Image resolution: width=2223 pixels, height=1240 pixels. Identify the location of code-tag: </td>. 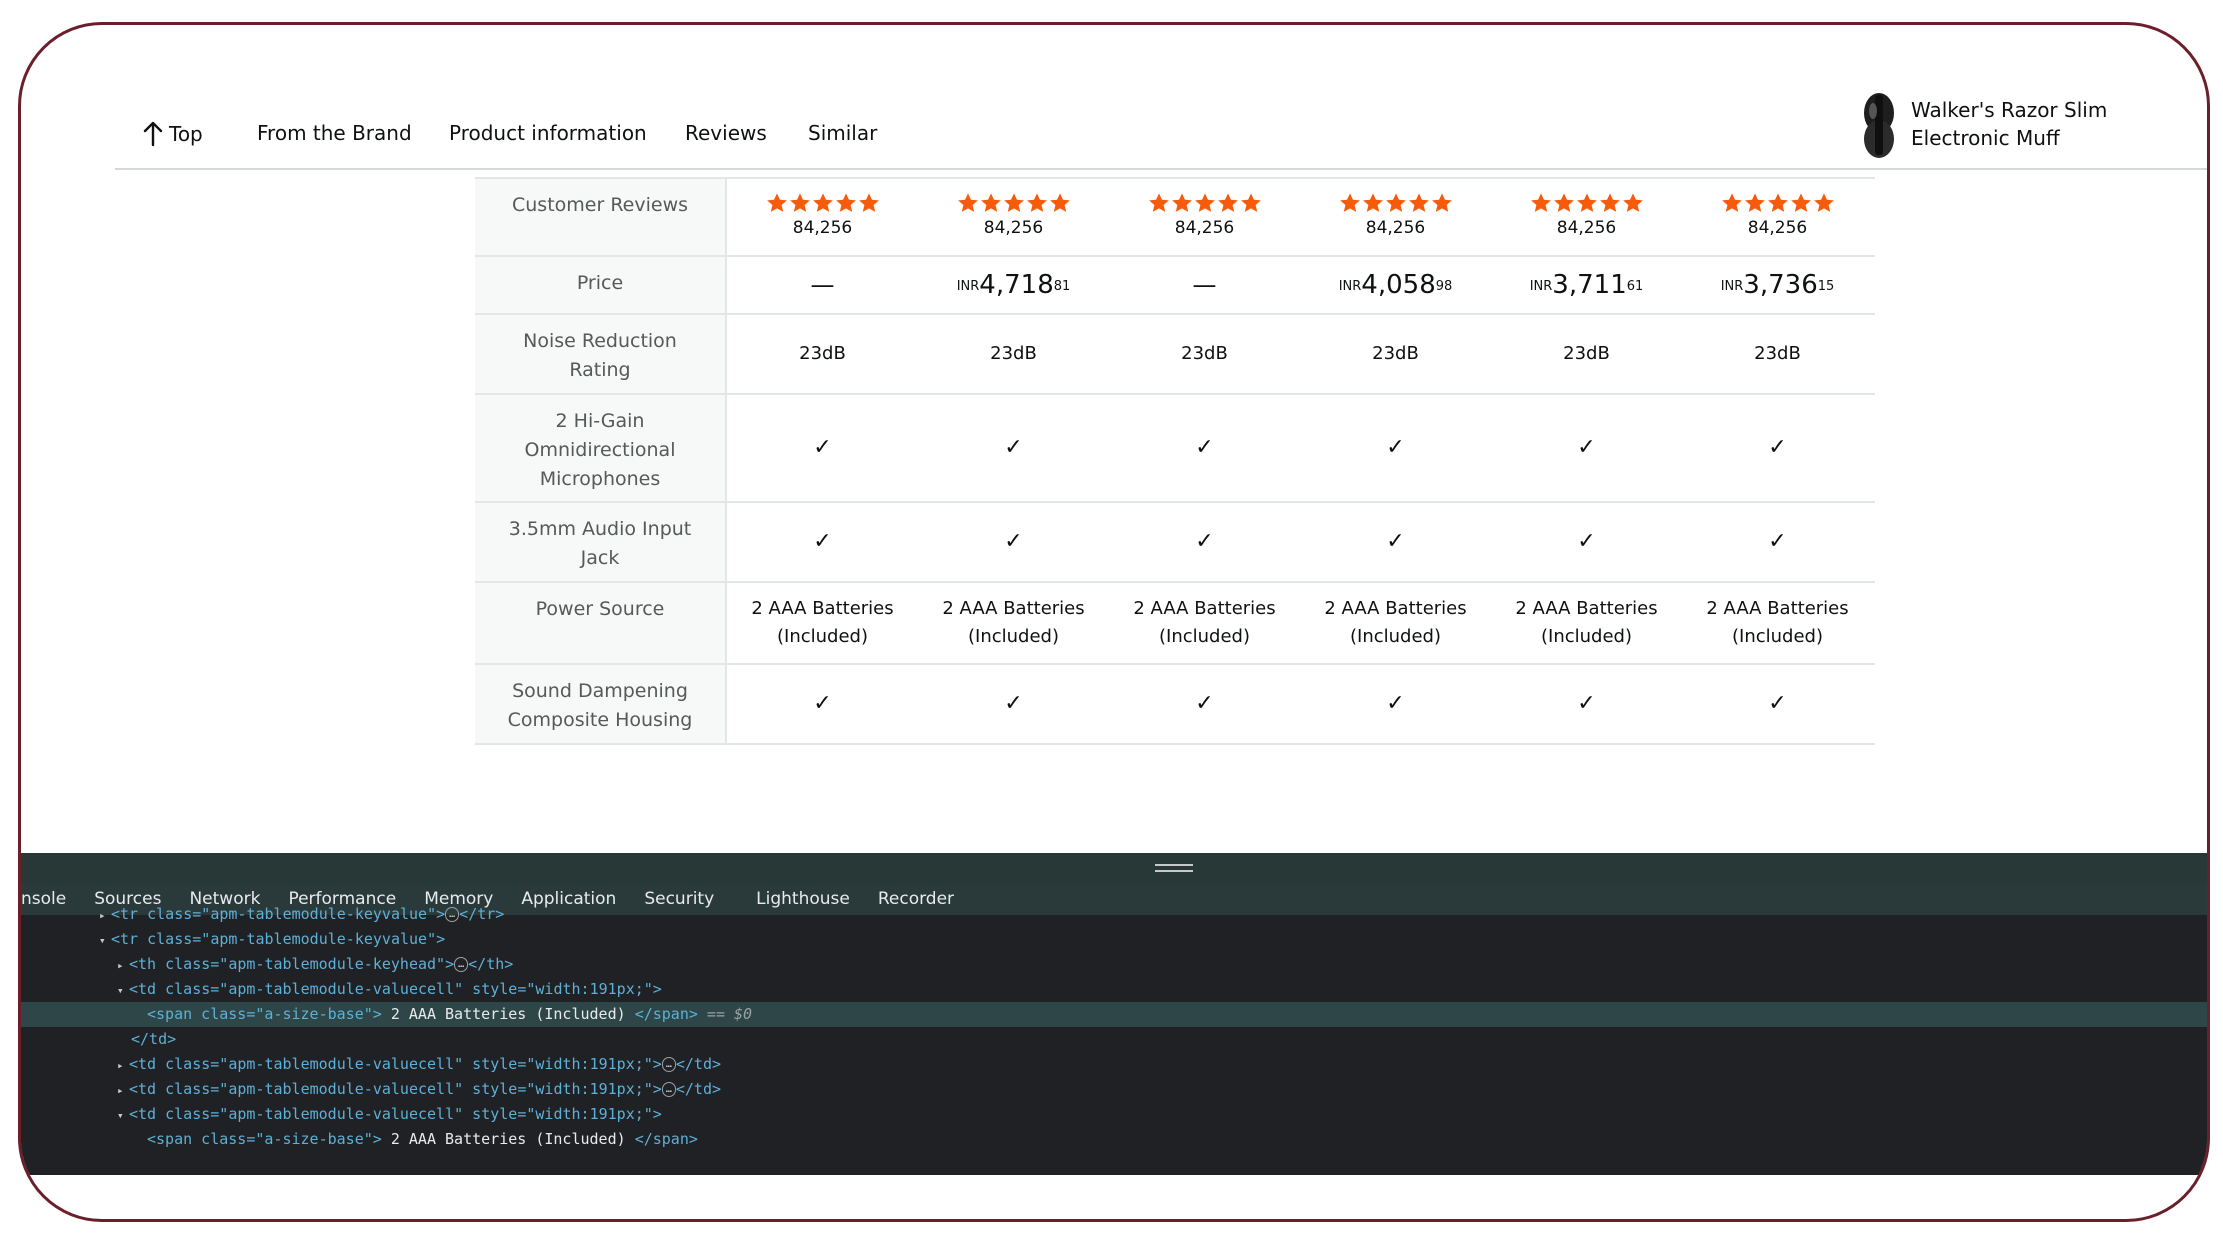
(154, 1039).